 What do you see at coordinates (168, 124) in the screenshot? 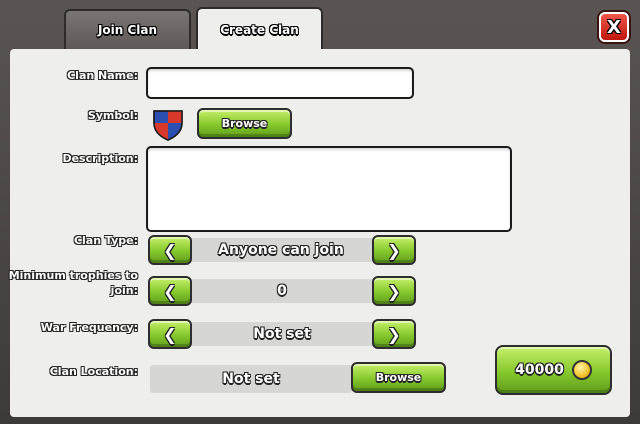
I see `clan-symbol-shield-icon` at bounding box center [168, 124].